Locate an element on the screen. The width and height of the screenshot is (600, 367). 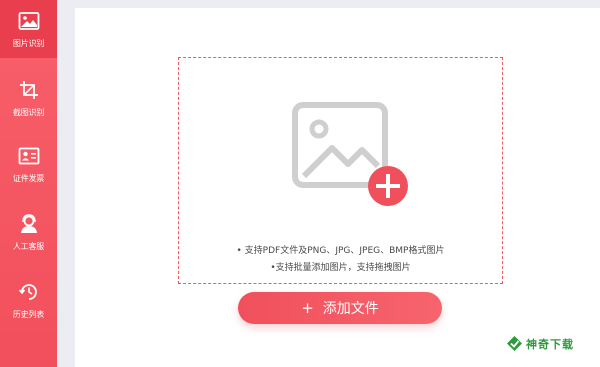
plus-icon: + is located at coordinates (307, 308).